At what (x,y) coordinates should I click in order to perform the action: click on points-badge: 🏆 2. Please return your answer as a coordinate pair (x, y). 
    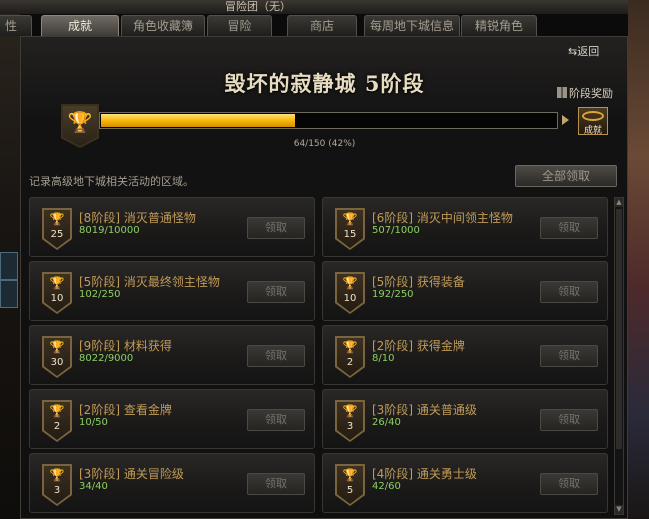
    Looking at the image, I should click on (57, 421).